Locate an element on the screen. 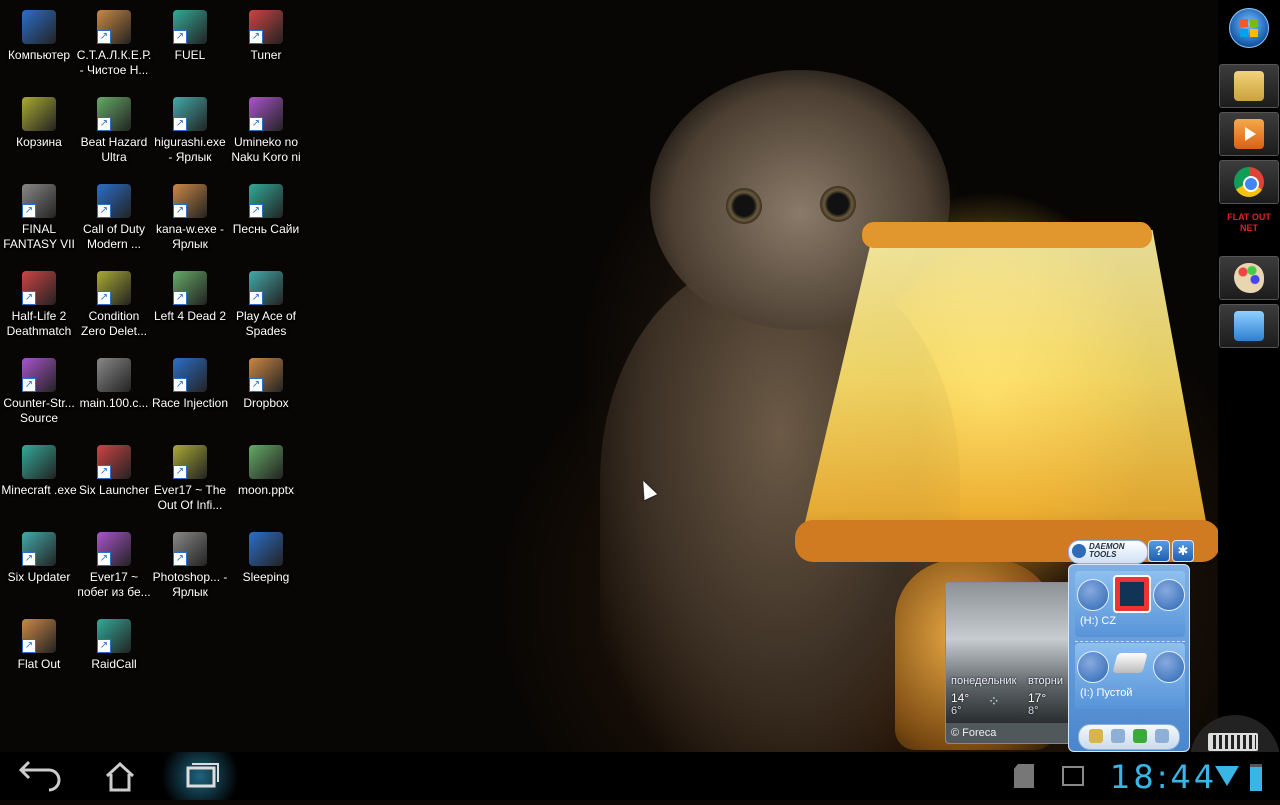 Image resolution: width=1280 pixels, height=805 pixels. back-icon is located at coordinates (39, 776).